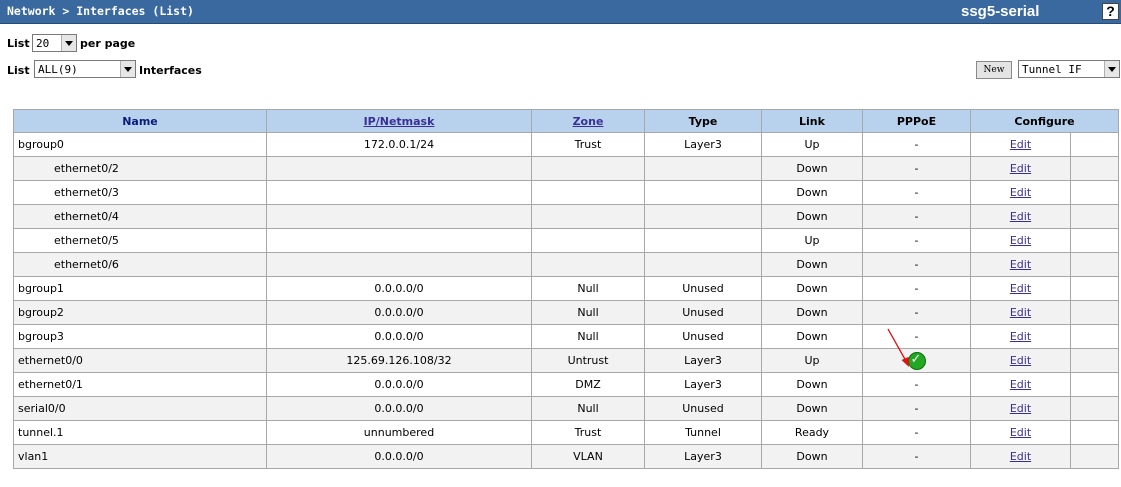 This screenshot has width=1121, height=487. I want to click on zone-cell: VLAN, so click(588, 456).